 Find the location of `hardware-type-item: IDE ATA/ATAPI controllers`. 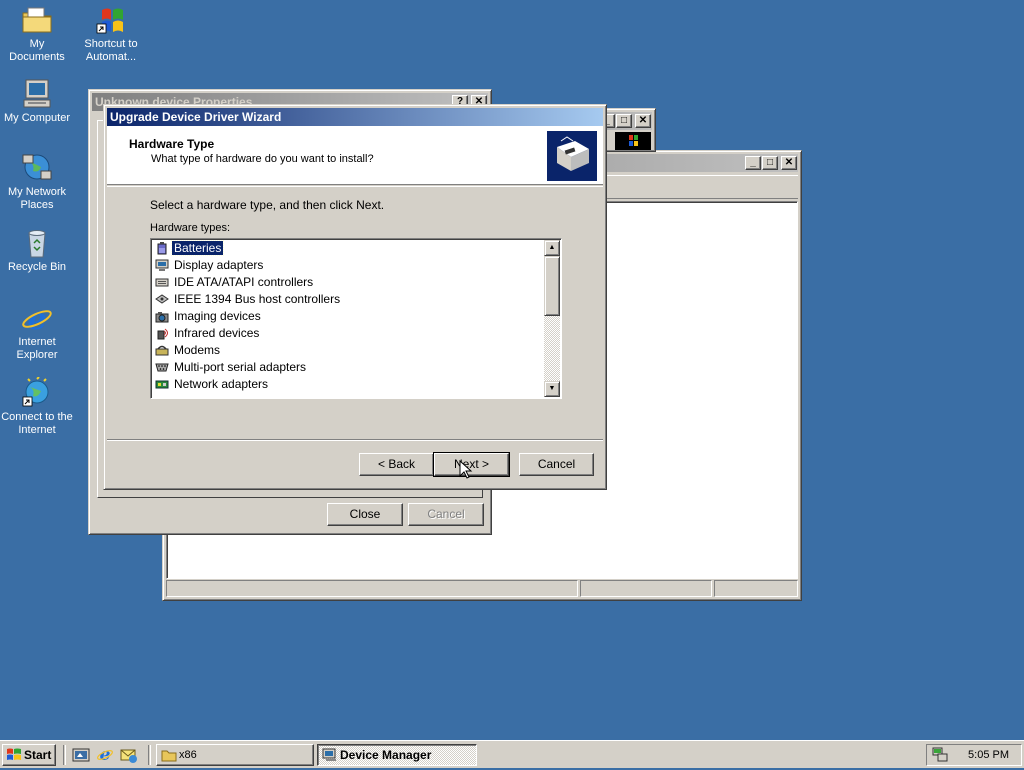

hardware-type-item: IDE ATA/ATAPI controllers is located at coordinates (348, 282).